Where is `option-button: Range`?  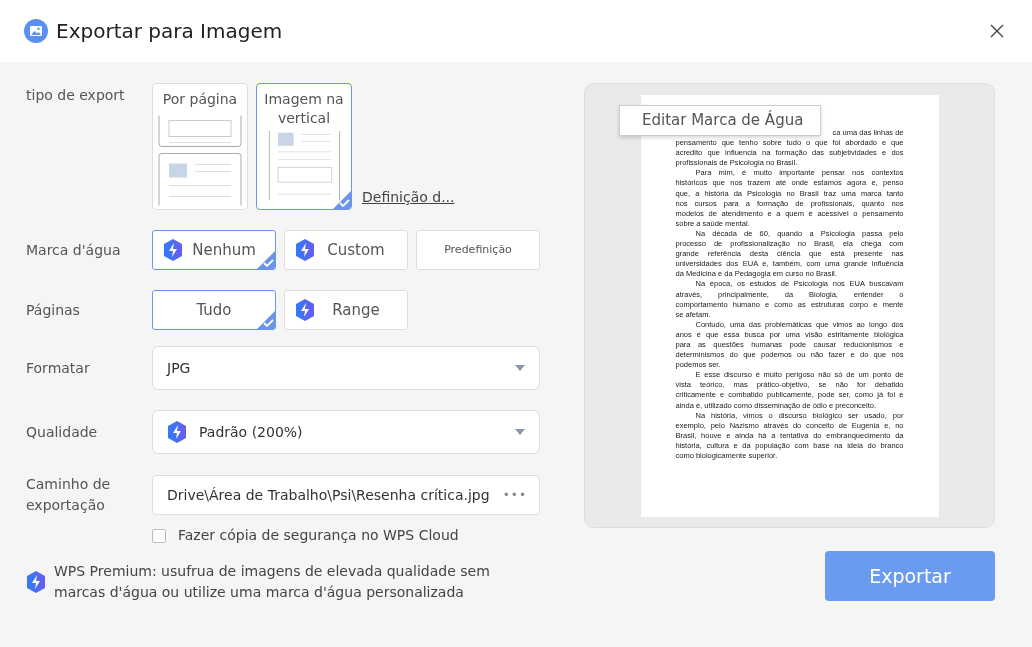 option-button: Range is located at coordinates (346, 310).